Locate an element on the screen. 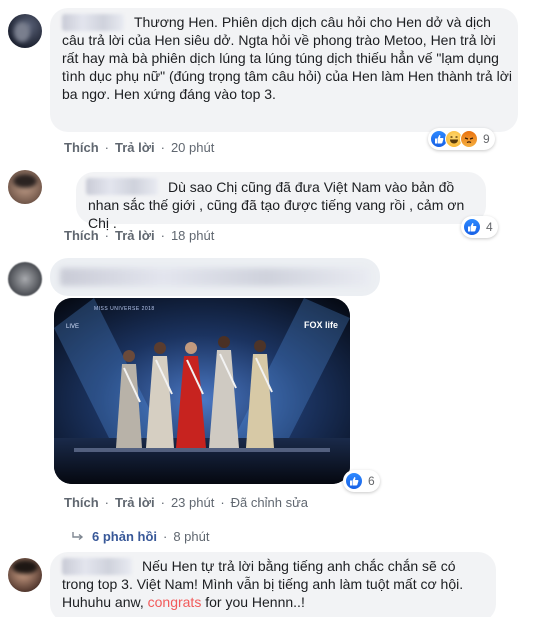 The width and height of the screenshot is (550, 617). comment-timestamp: 23 phút is located at coordinates (192, 502).